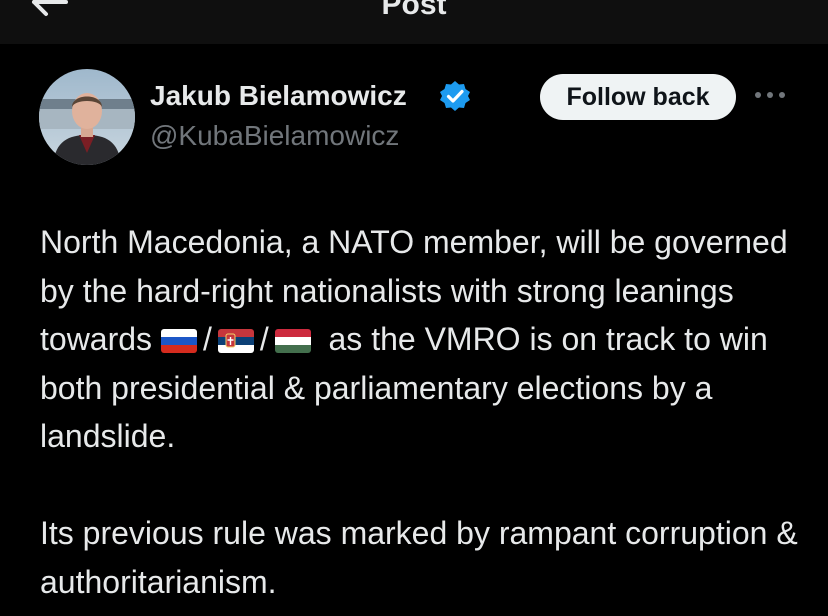  What do you see at coordinates (87, 117) in the screenshot?
I see `avatar` at bounding box center [87, 117].